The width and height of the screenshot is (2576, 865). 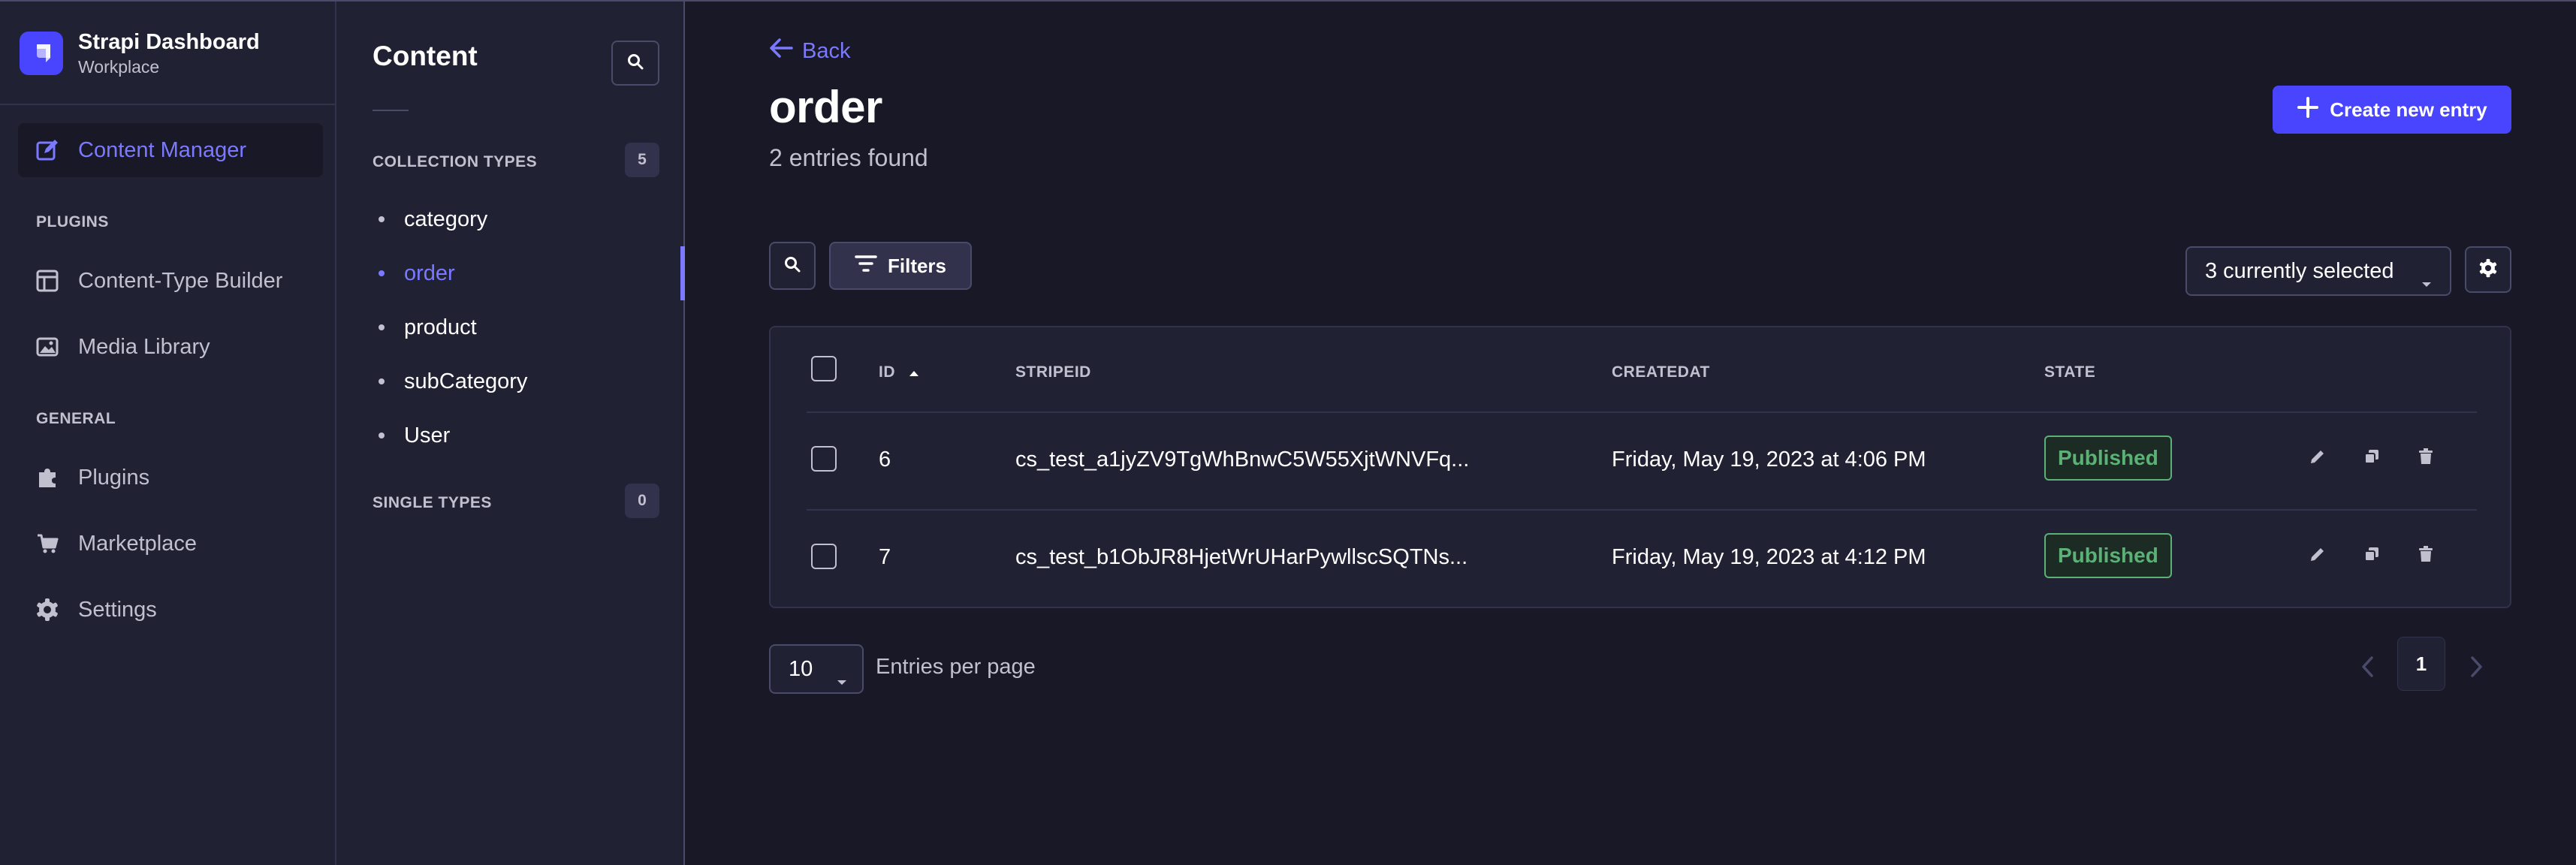 I want to click on pen-square-icon, so click(x=48, y=150).